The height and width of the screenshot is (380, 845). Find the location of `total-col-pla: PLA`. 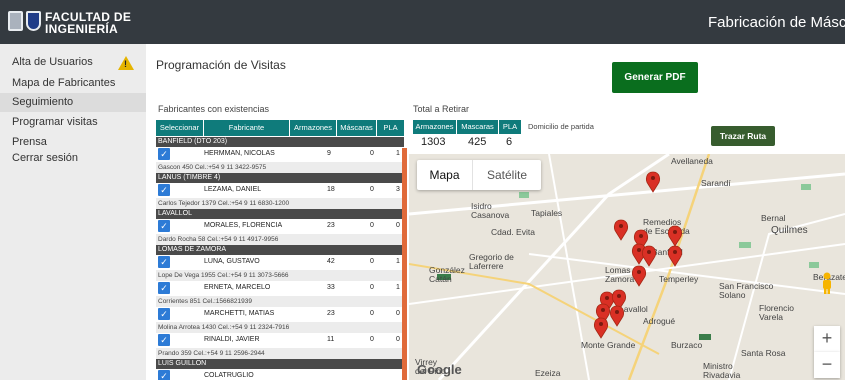

total-col-pla: PLA is located at coordinates (510, 127).